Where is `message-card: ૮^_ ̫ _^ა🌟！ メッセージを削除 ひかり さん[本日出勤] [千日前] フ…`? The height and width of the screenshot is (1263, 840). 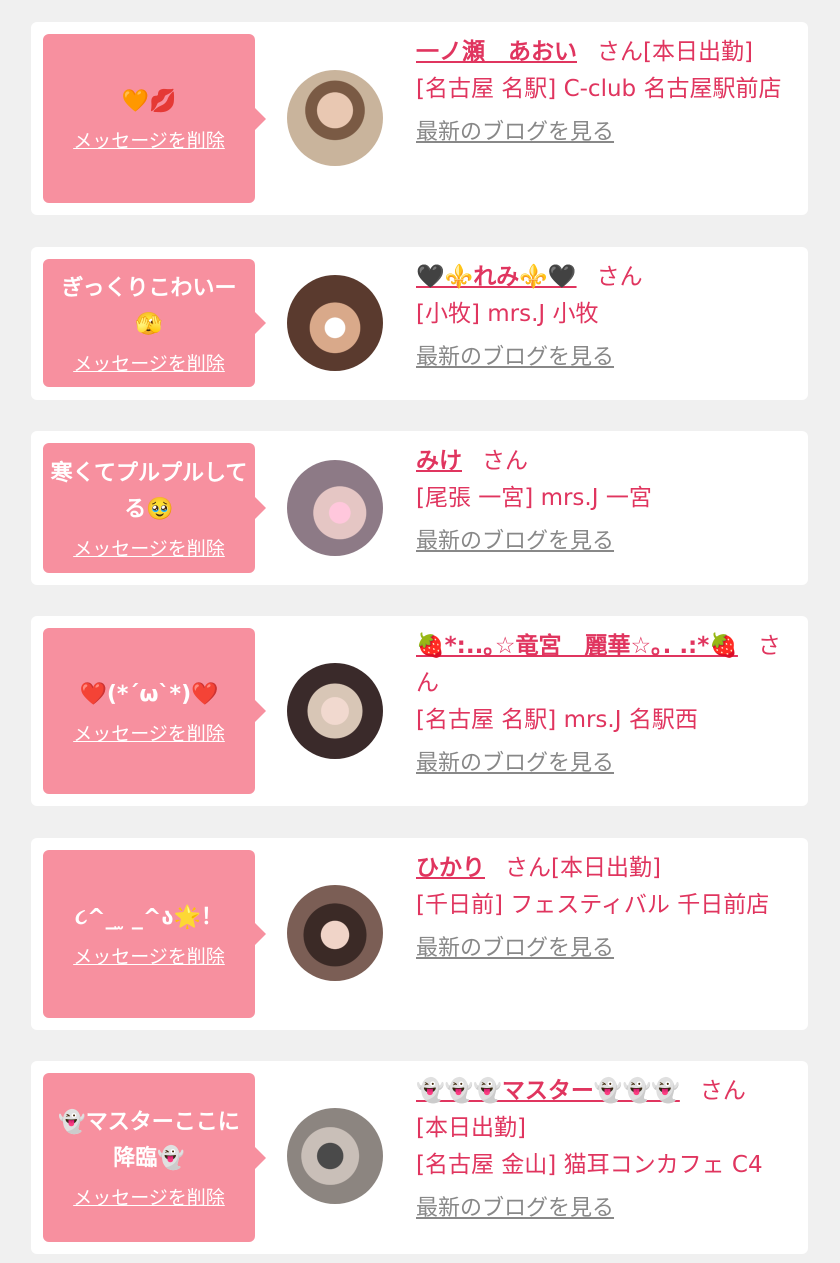 message-card: ૮^_ ̫ _^ა🌟！ メッセージを削除 ひかり さん[本日出勤] [千日前] フ… is located at coordinates (419, 934).